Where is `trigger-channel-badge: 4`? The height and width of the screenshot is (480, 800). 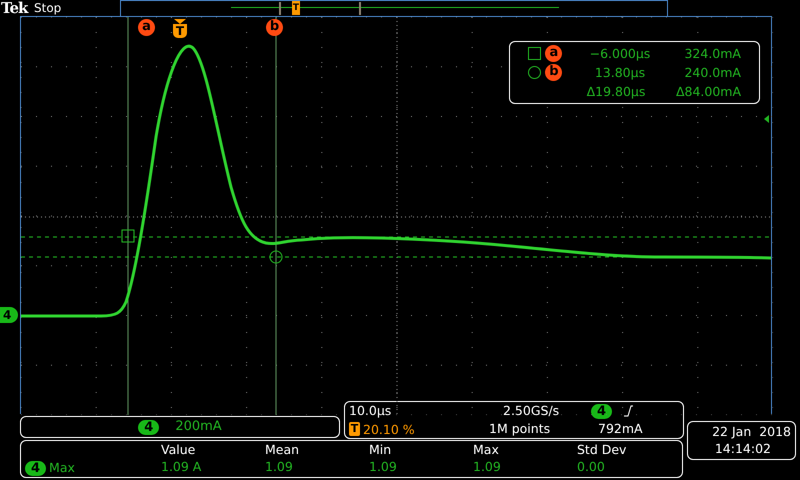
trigger-channel-badge: 4 is located at coordinates (601, 411).